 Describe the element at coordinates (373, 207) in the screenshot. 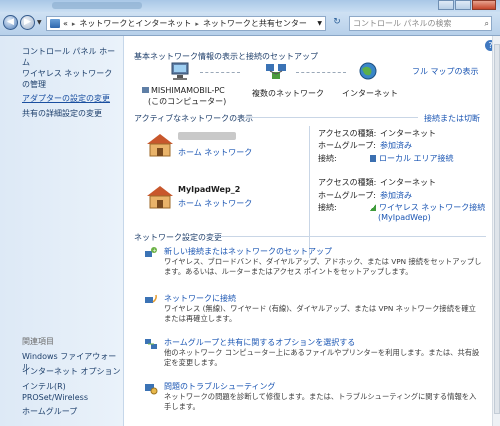

I see `wireless-signal-icon` at that location.